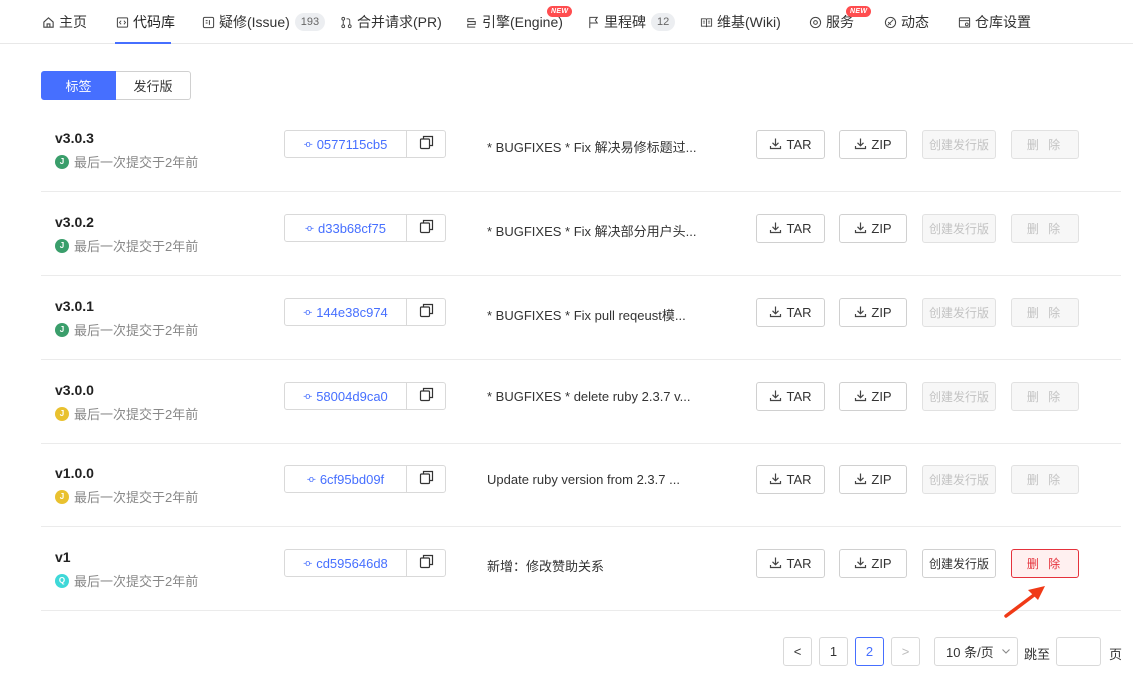  What do you see at coordinates (905, 651) in the screenshot?
I see `next-page-button: >` at bounding box center [905, 651].